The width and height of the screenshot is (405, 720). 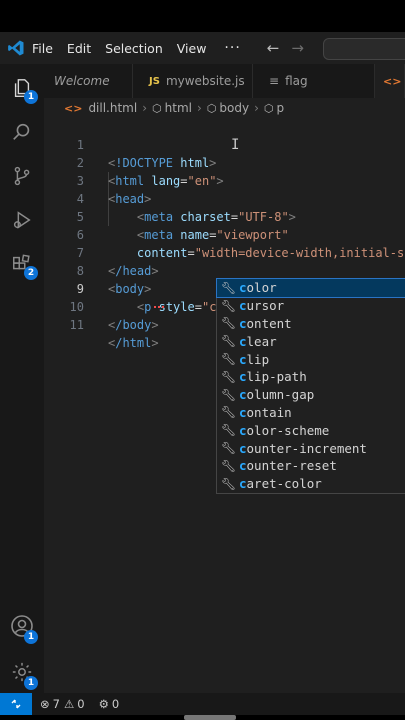 I want to click on line-number: 11, so click(x=76, y=325).